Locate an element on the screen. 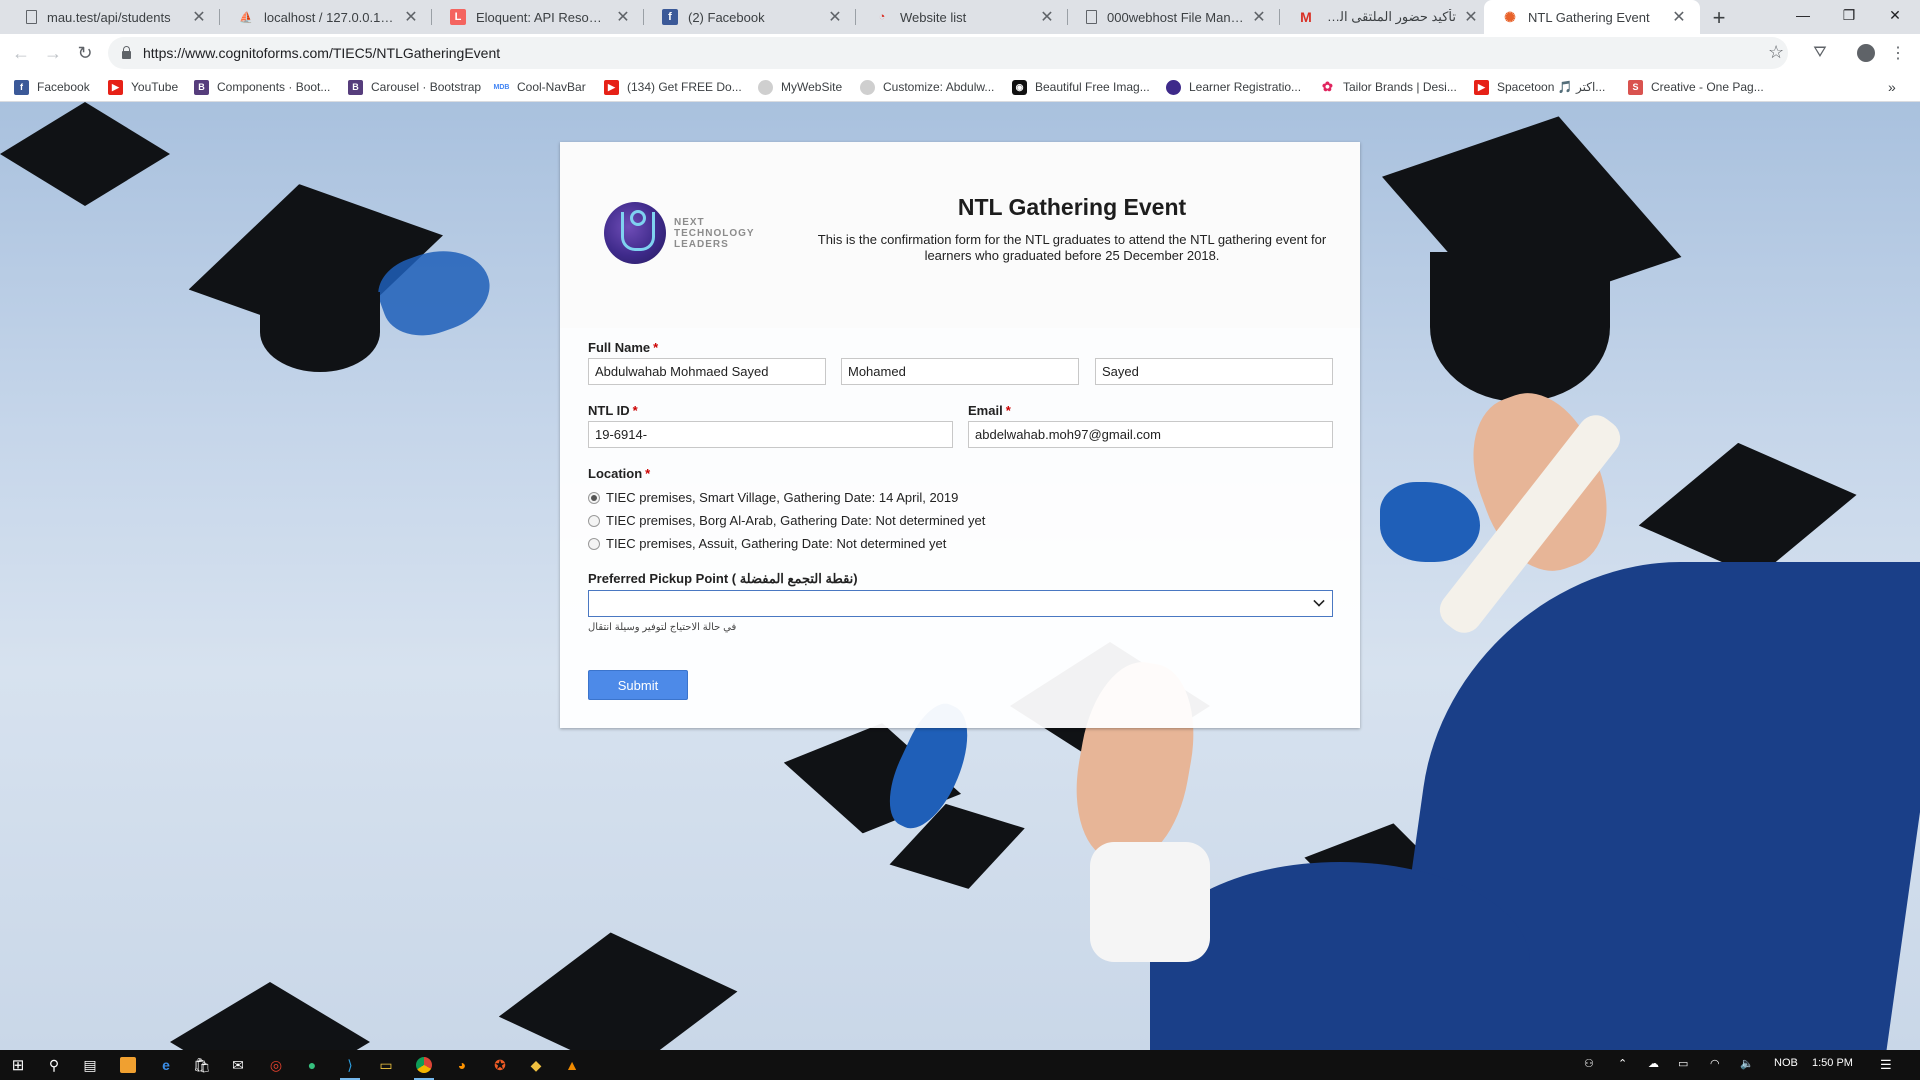 The height and width of the screenshot is (1080, 1920). browser-tab: mau.test/api/students ✕ is located at coordinates (114, 17).